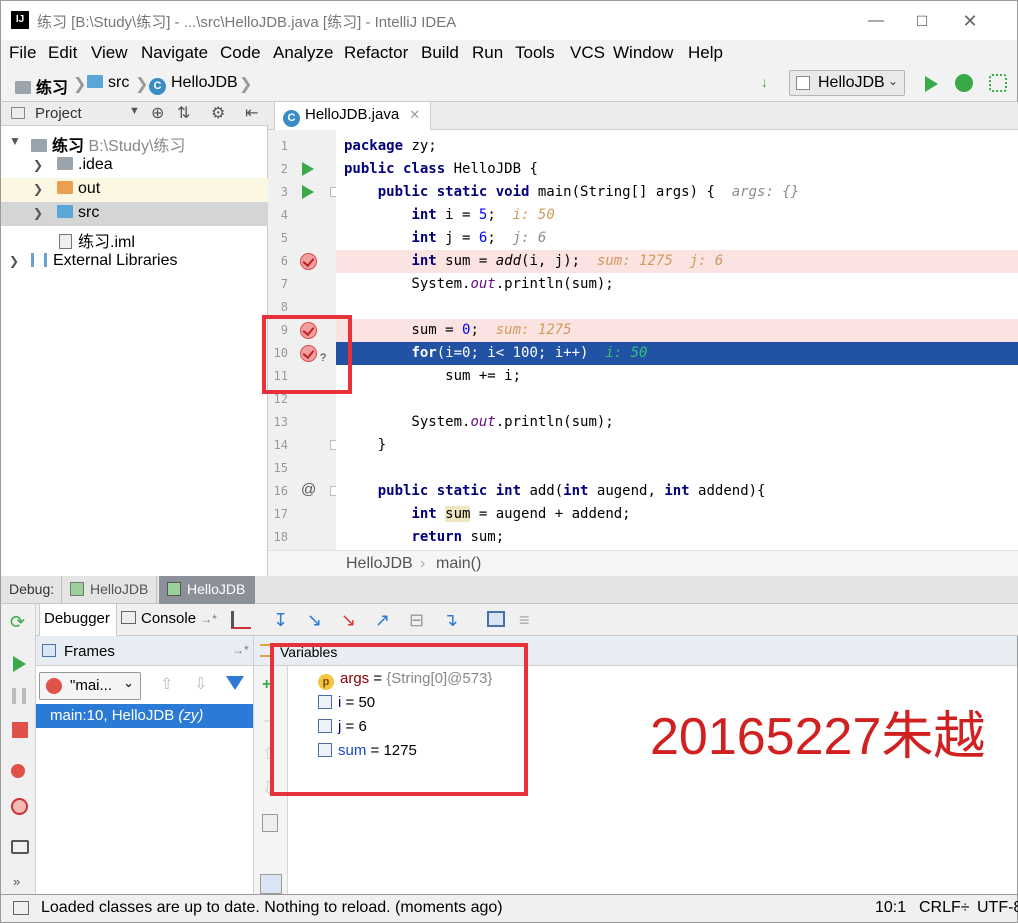 The image size is (1018, 923). I want to click on menu-analyze: Analyze, so click(303, 53).